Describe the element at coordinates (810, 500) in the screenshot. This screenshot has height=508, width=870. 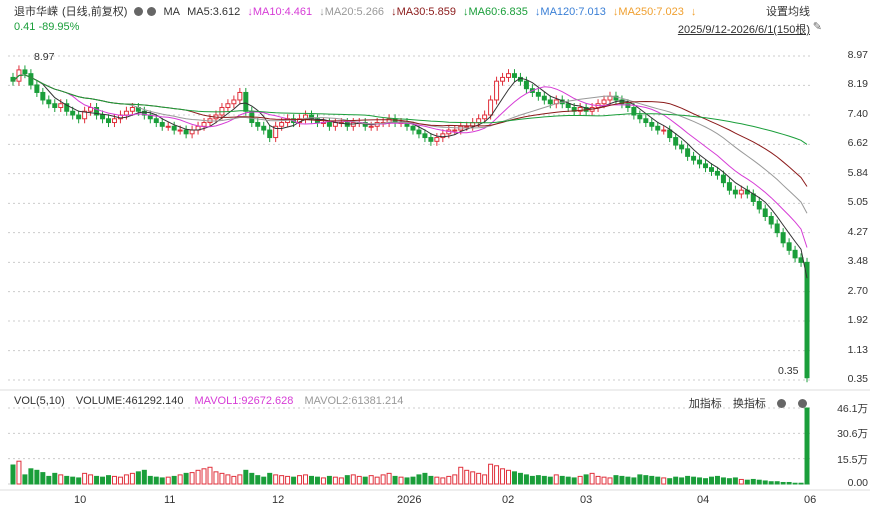
I see `x-tick-label: 06` at that location.